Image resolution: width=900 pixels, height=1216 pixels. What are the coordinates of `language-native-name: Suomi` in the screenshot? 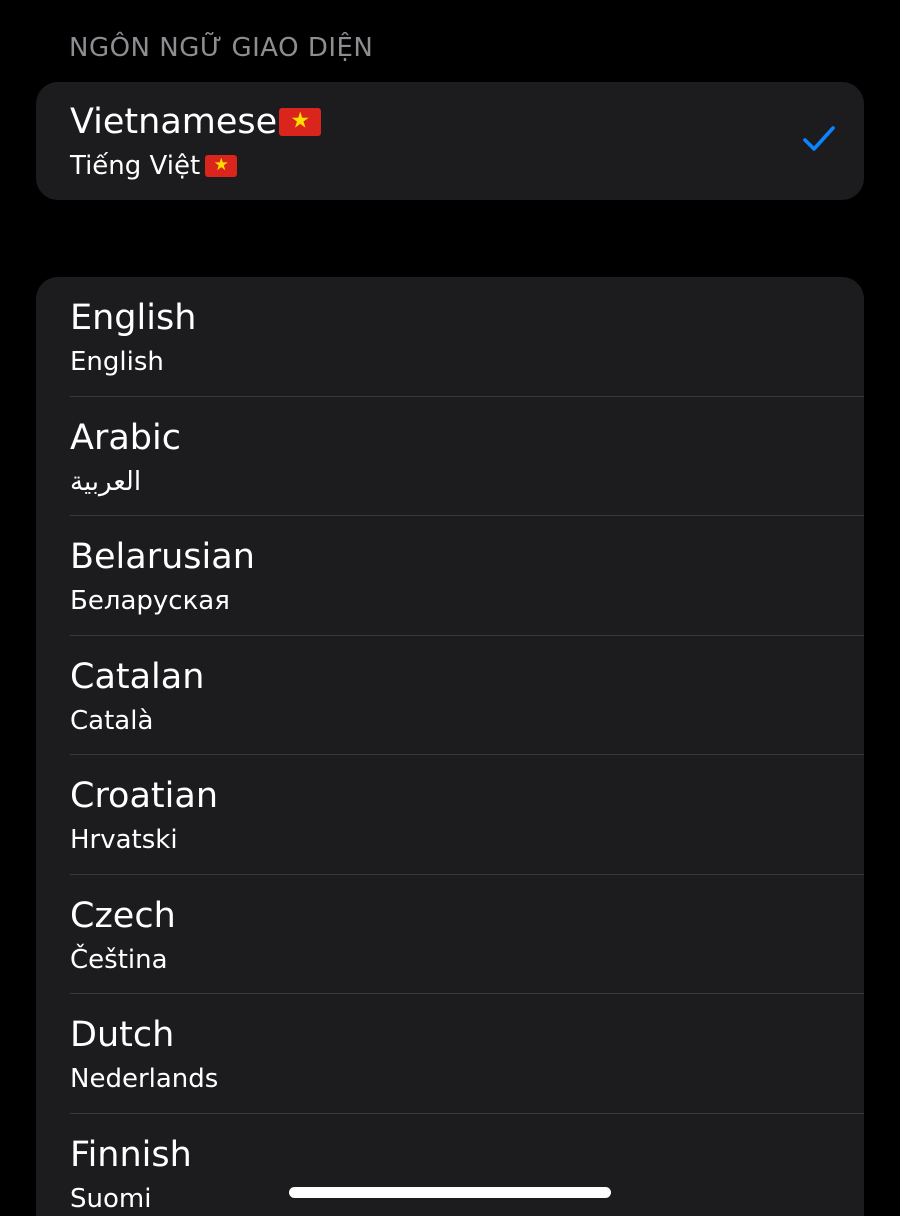 It's located at (111, 1198).